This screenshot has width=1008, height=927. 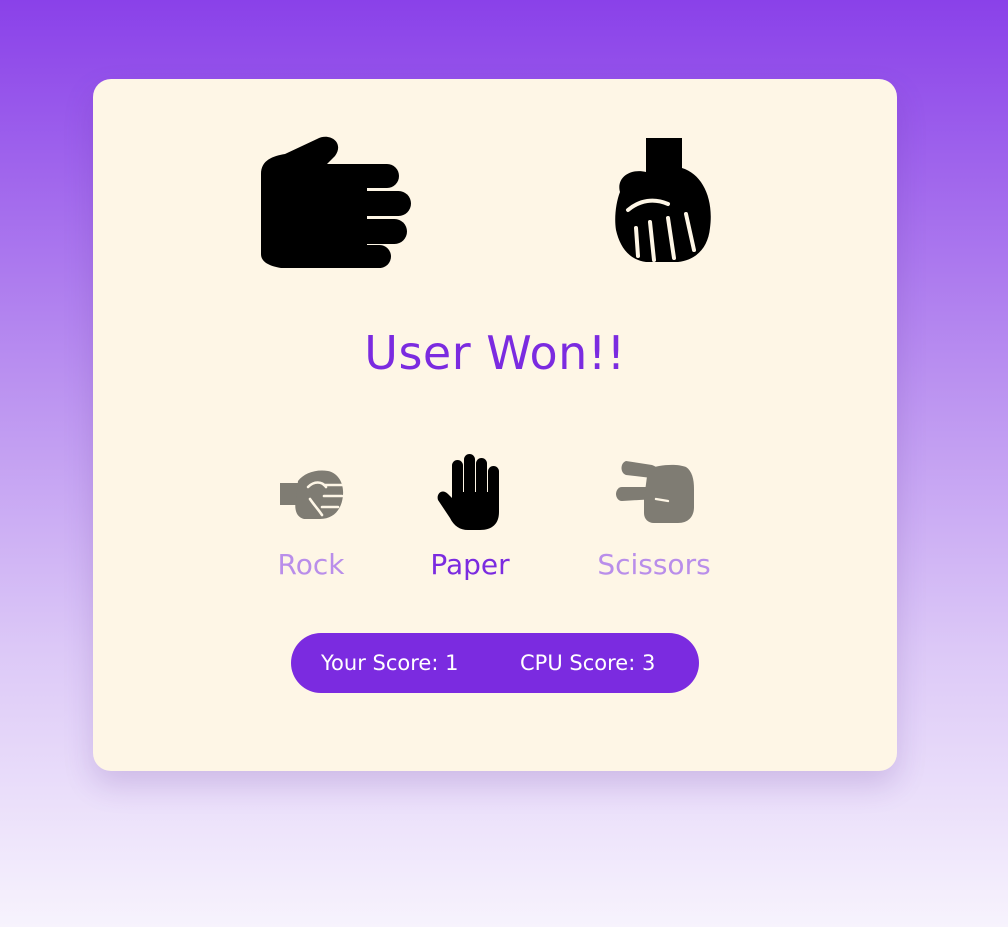 What do you see at coordinates (654, 564) in the screenshot?
I see `scissors-choice-label: Scissors` at bounding box center [654, 564].